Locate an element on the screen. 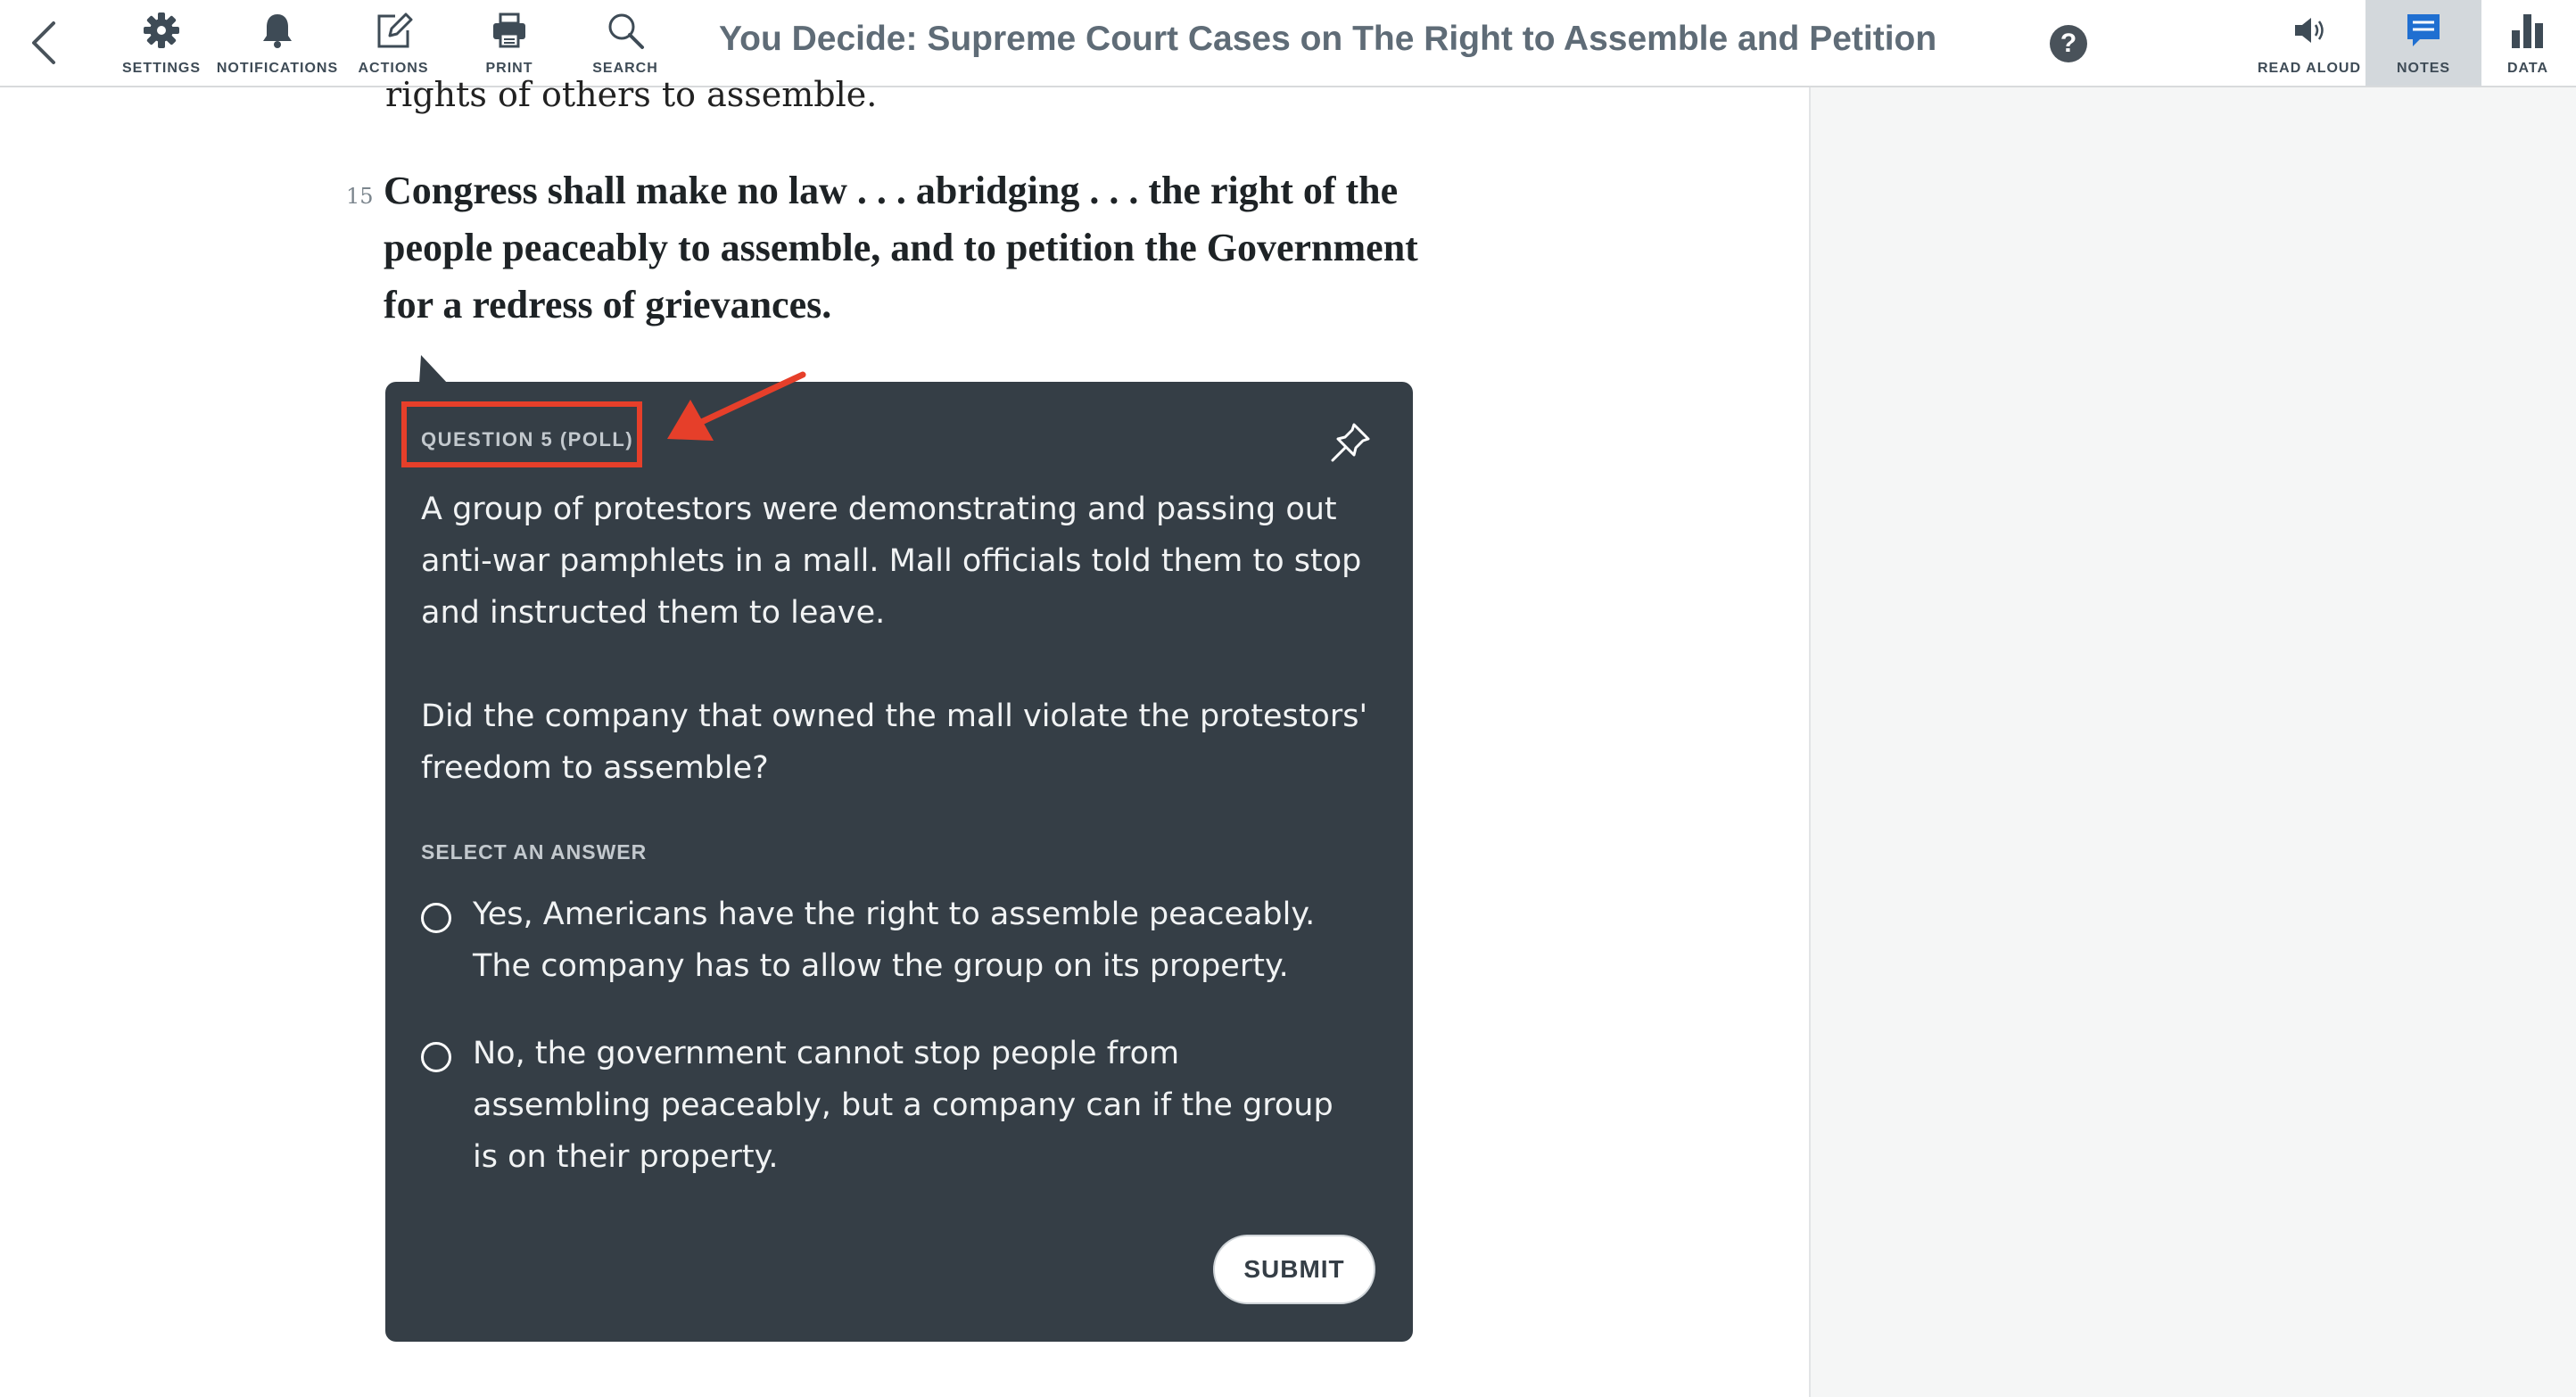  annotation-arrow-icon is located at coordinates (737, 406).